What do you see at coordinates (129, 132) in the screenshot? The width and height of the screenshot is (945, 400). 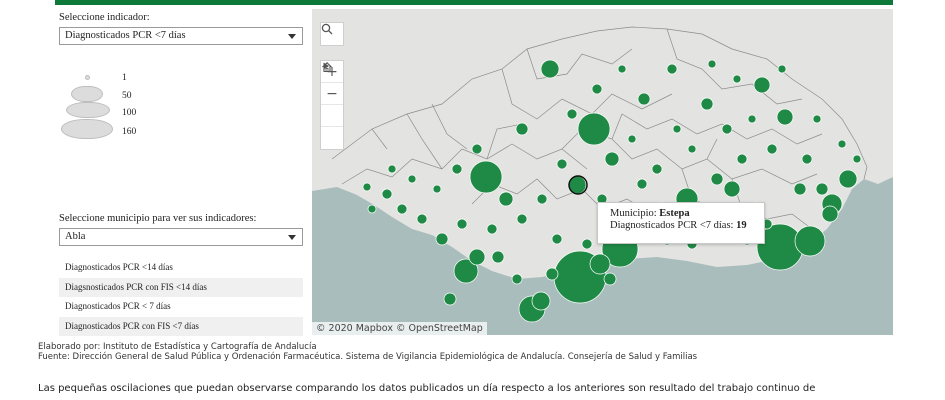 I see `legend-value: 160` at bounding box center [129, 132].